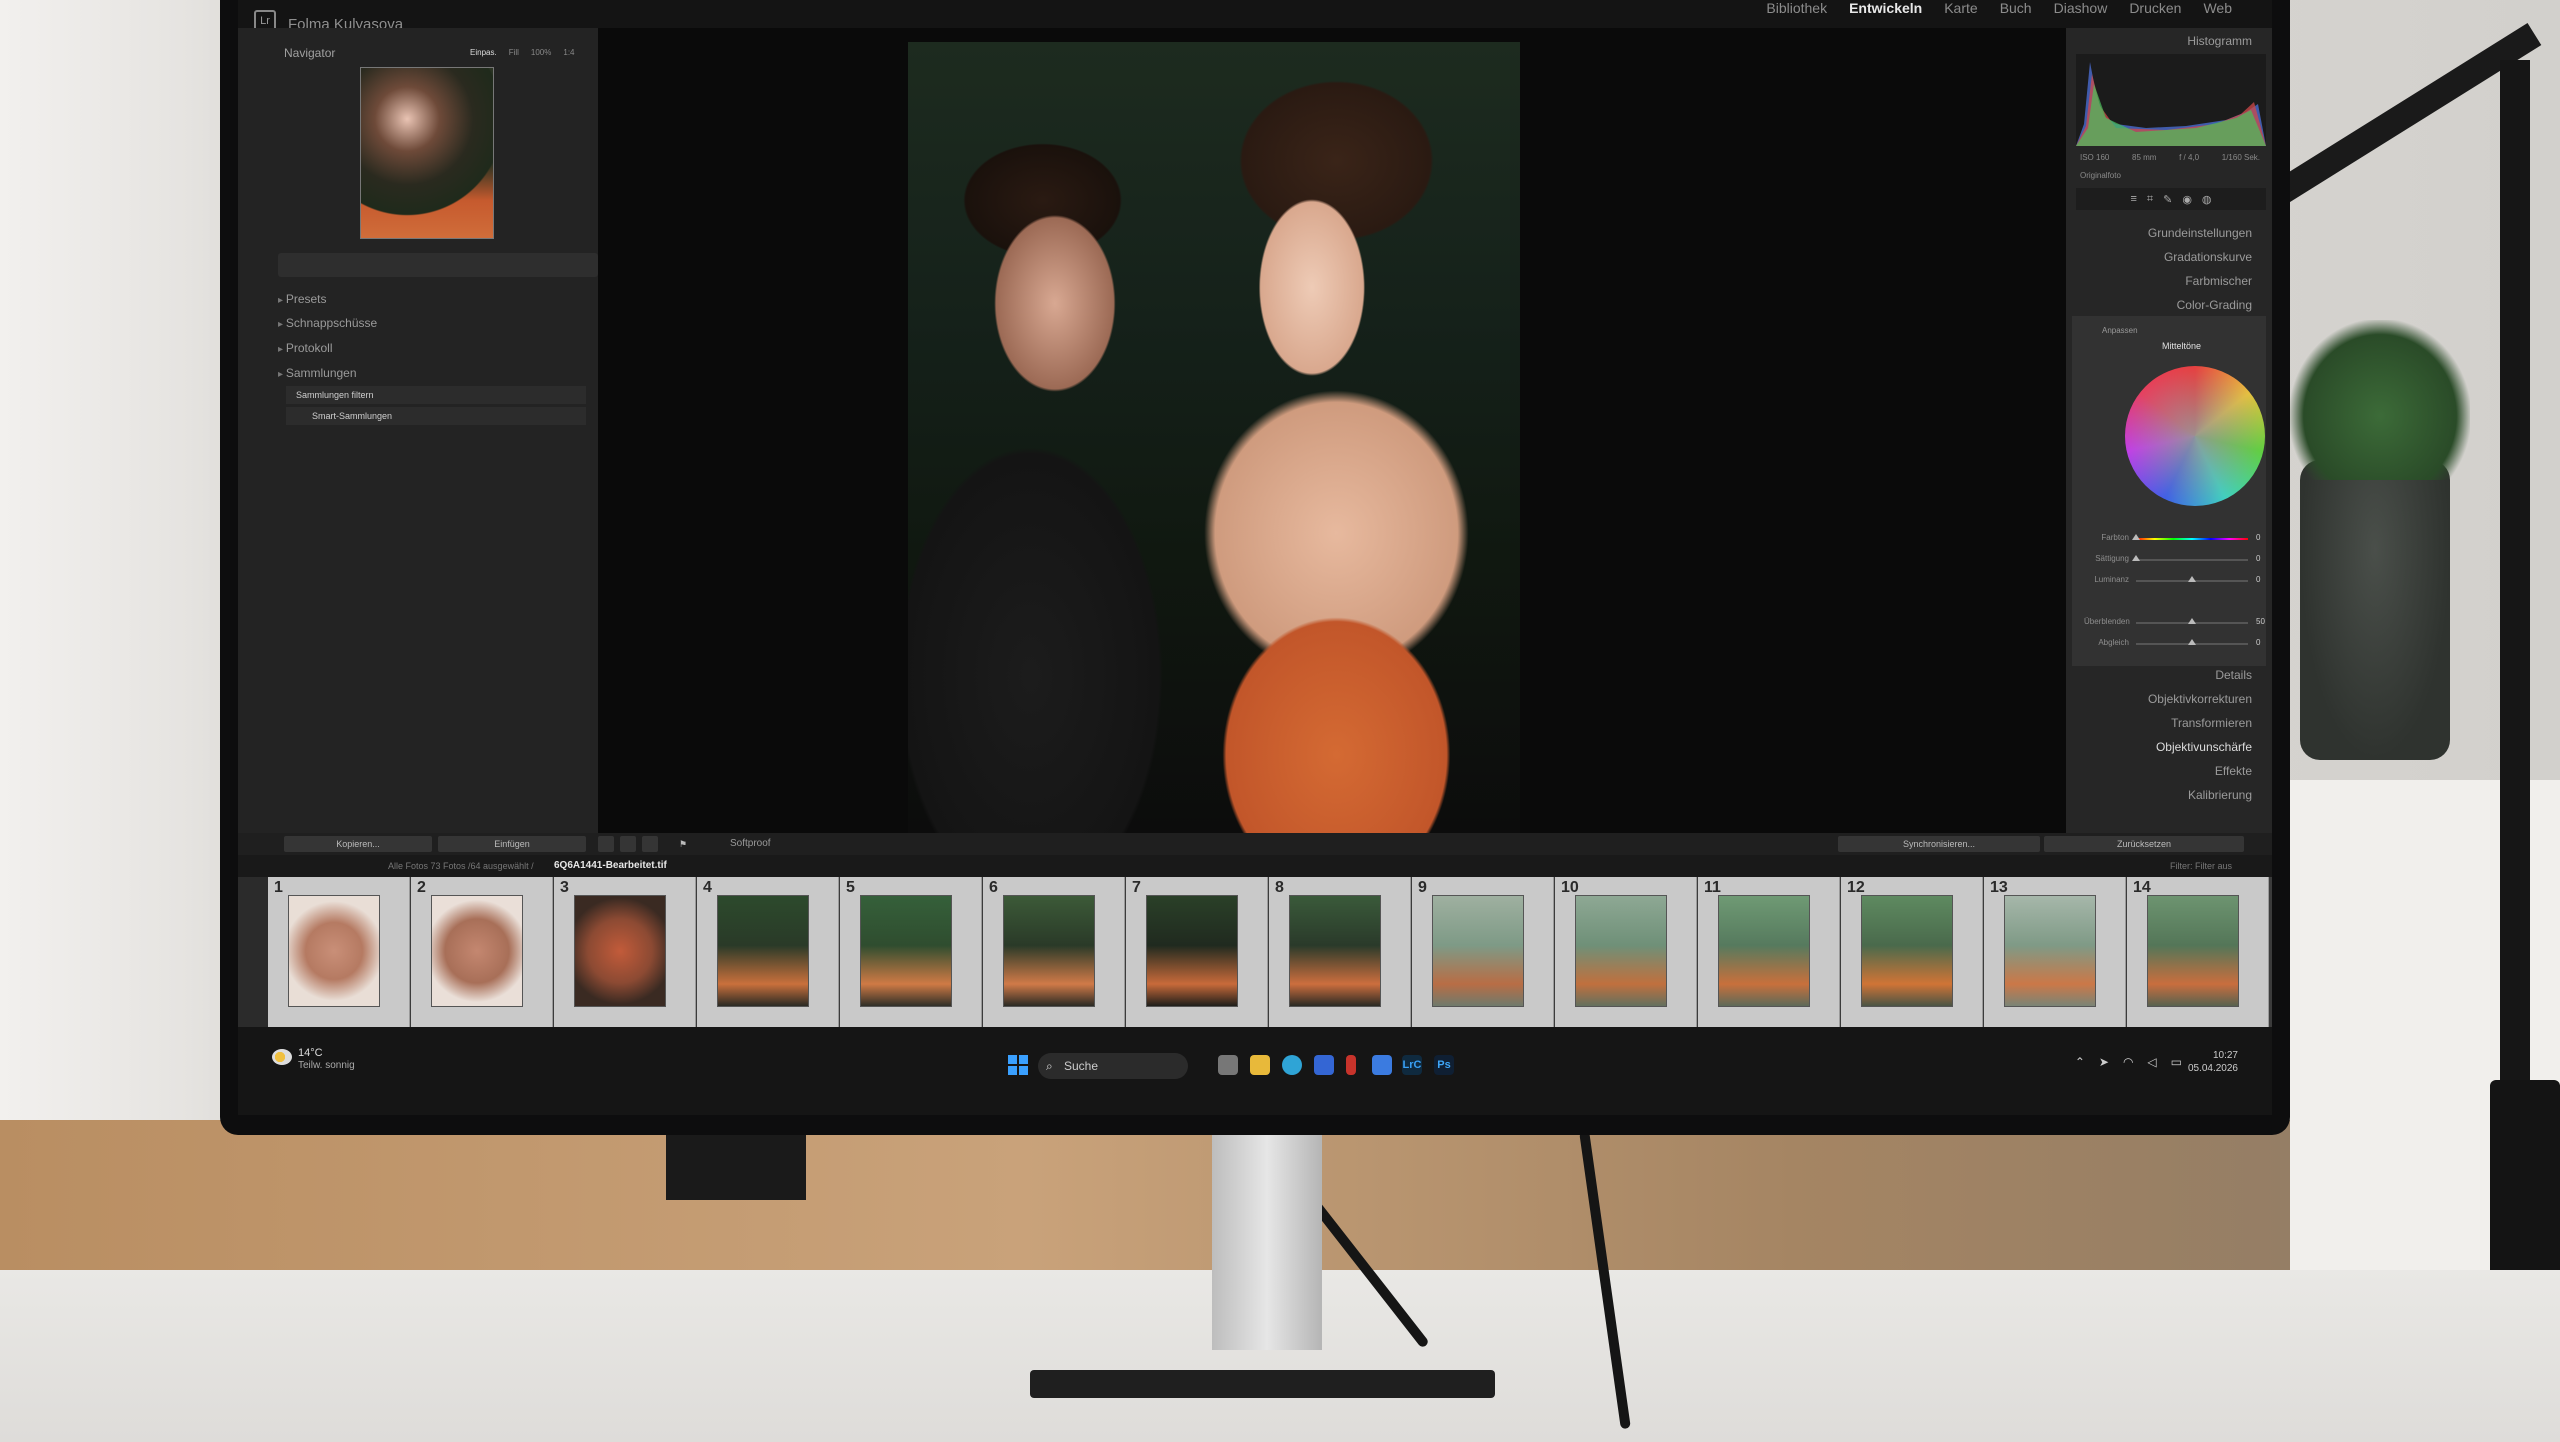  I want to click on photoshop-taskbar-icon: Ps, so click(1444, 1065).